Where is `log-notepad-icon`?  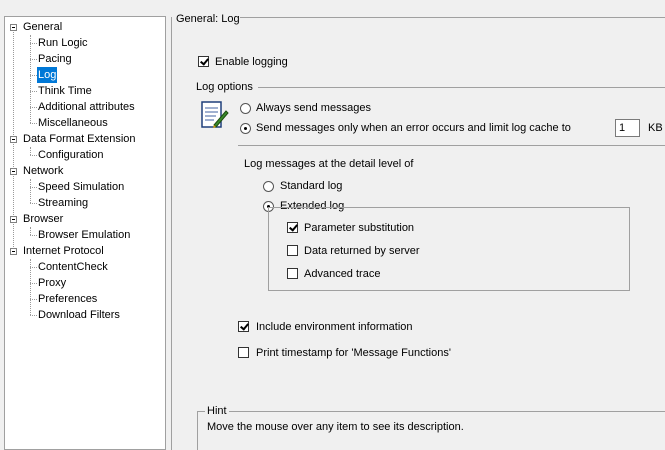 log-notepad-icon is located at coordinates (215, 114).